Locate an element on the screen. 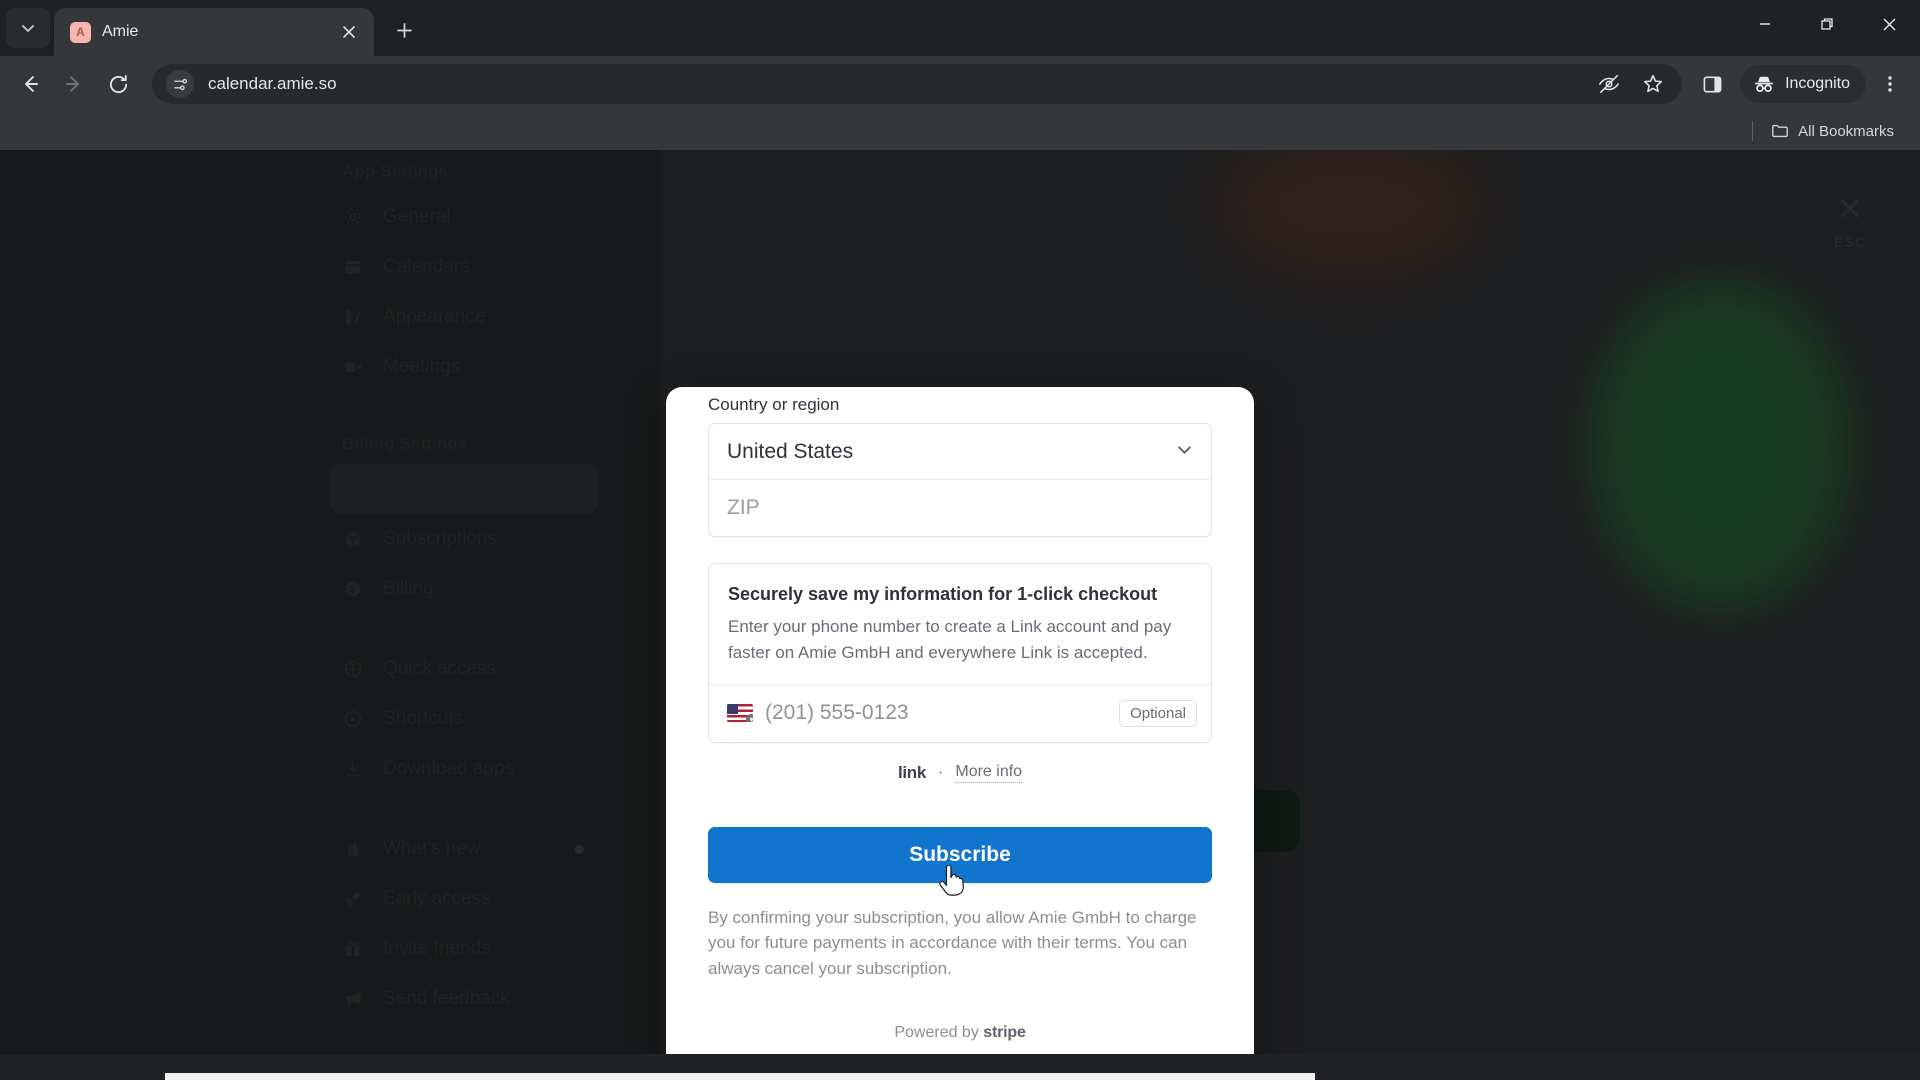 This screenshot has height=1080, width=1920. reload-button is located at coordinates (118, 84).